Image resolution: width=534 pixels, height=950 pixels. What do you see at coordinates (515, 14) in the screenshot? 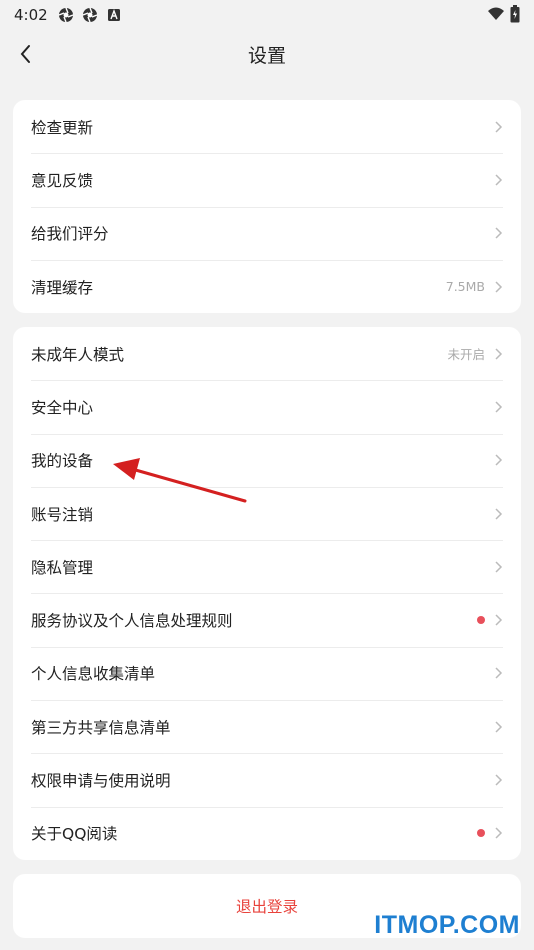
I see `battery-icon` at bounding box center [515, 14].